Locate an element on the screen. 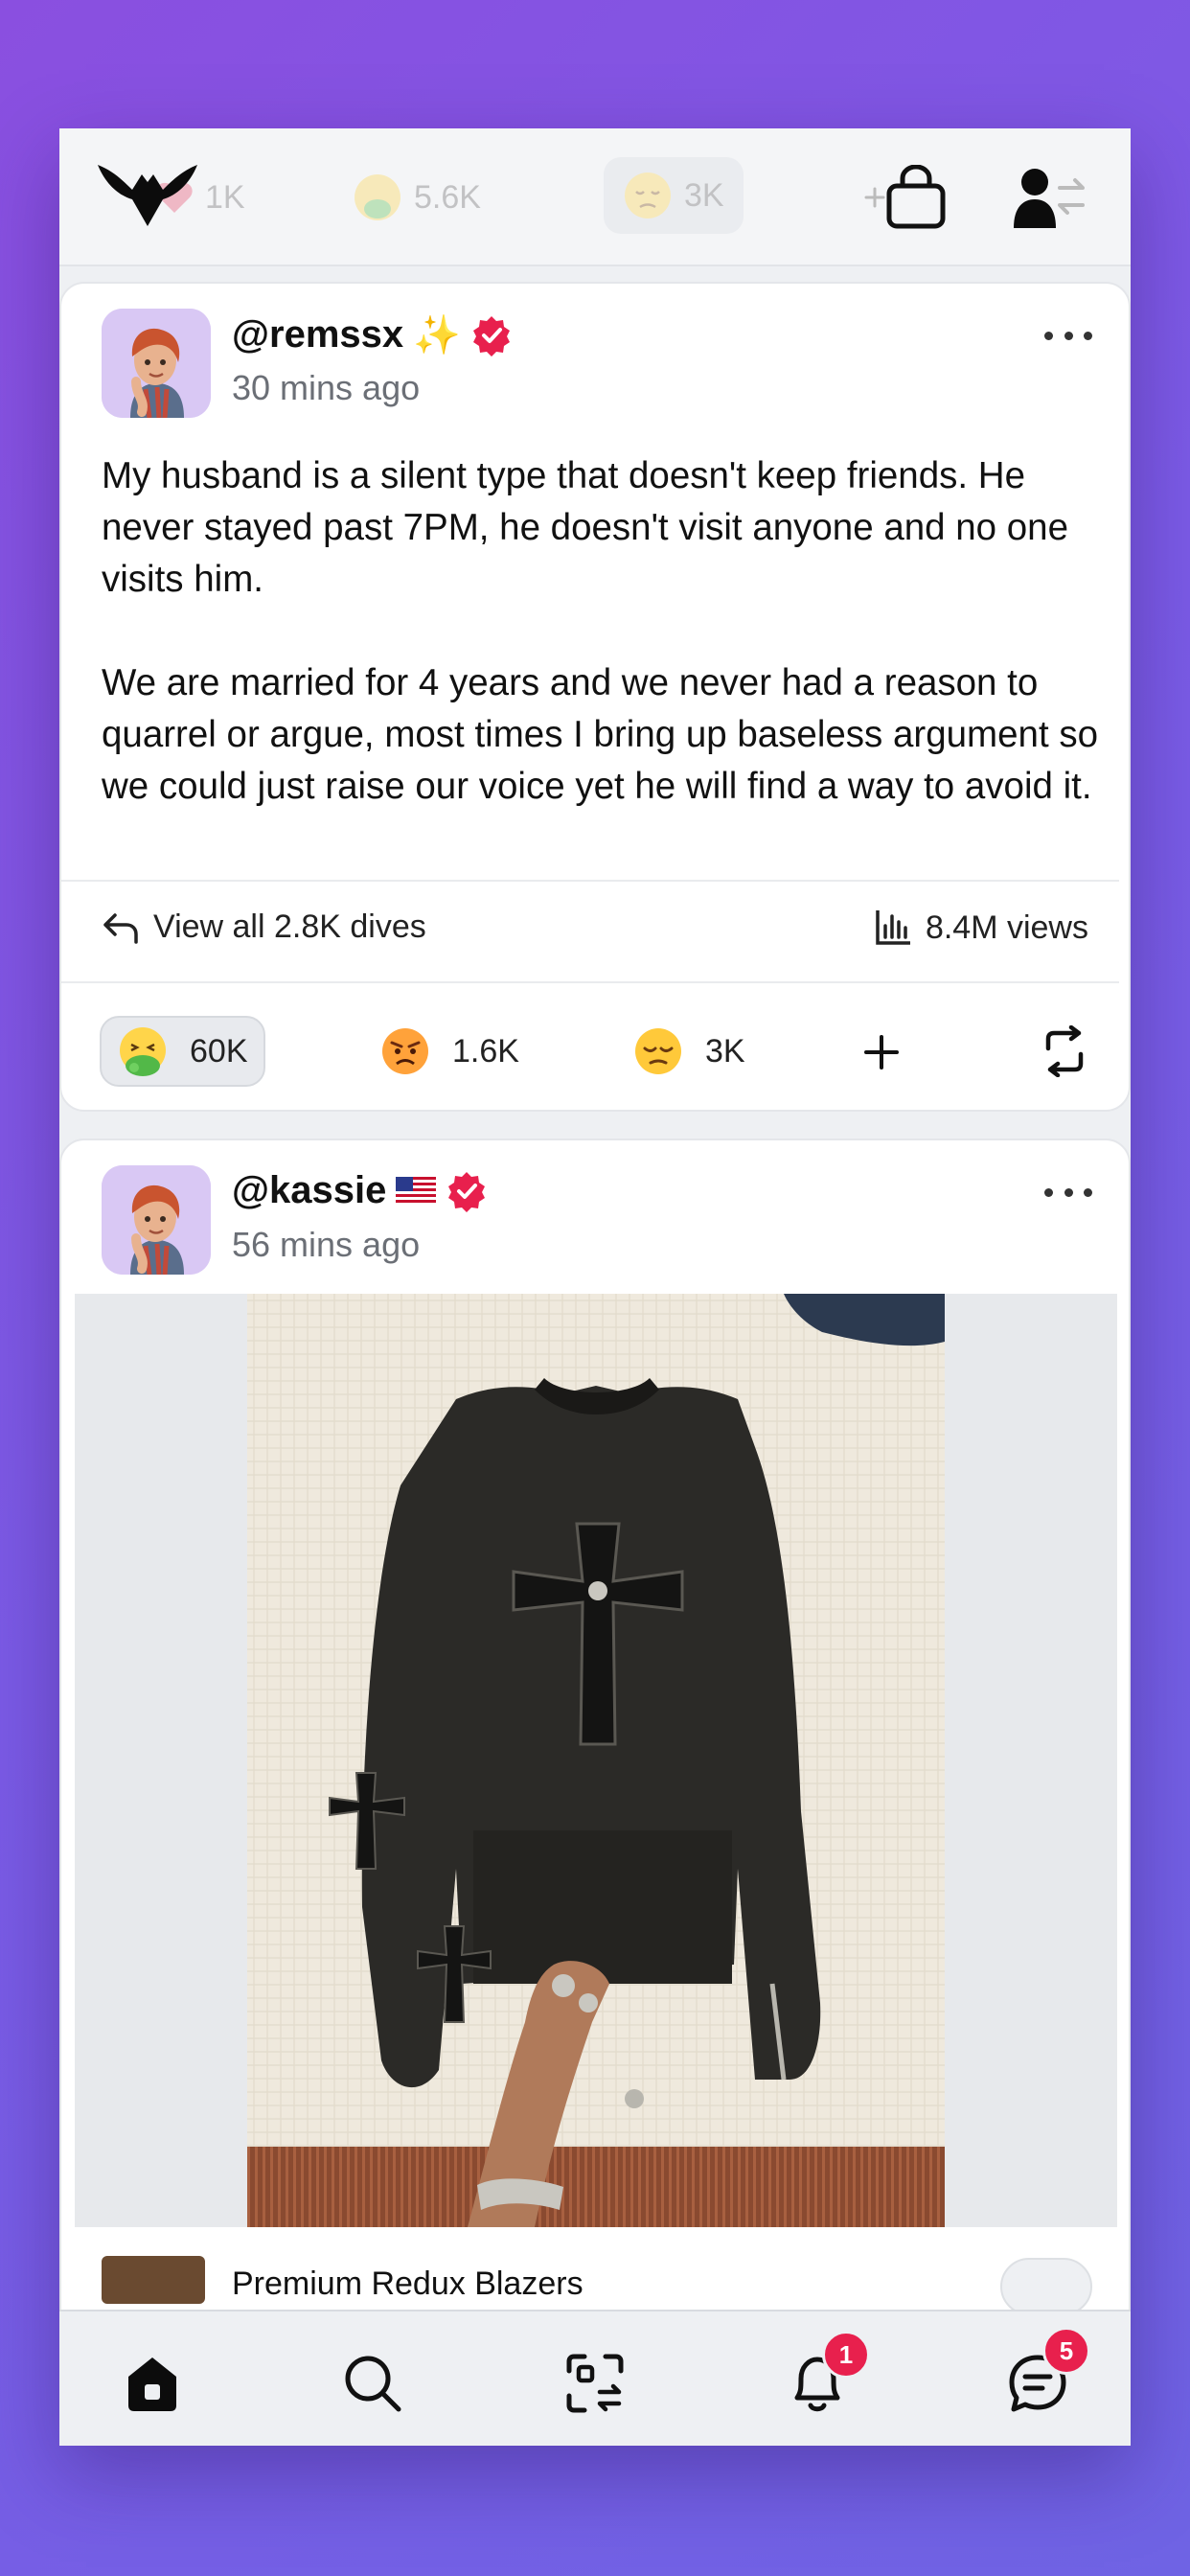  messages-badge: 5 is located at coordinates (1066, 2351).